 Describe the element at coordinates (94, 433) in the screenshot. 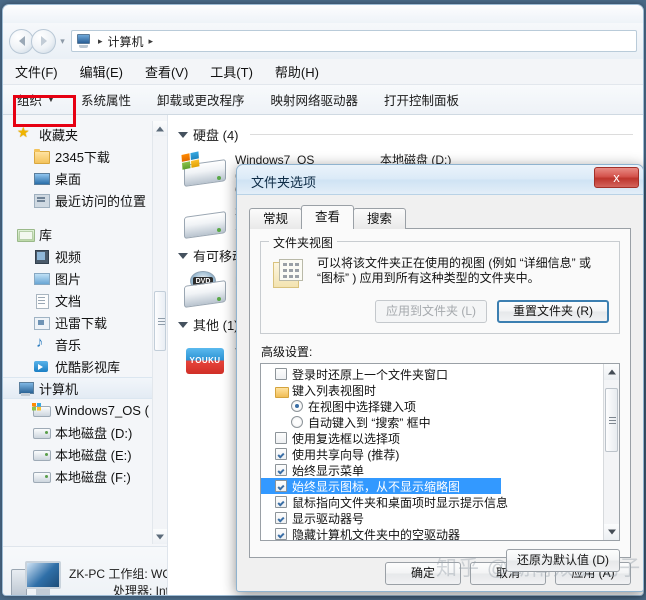

I see `sidebar-item-label: 本地磁盘 (D:)` at that location.